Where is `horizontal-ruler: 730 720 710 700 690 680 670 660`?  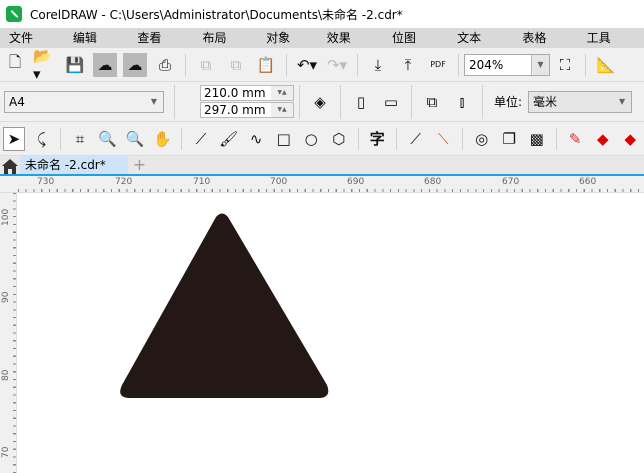
horizontal-ruler: 730 720 710 700 690 680 670 660 is located at coordinates (322, 184).